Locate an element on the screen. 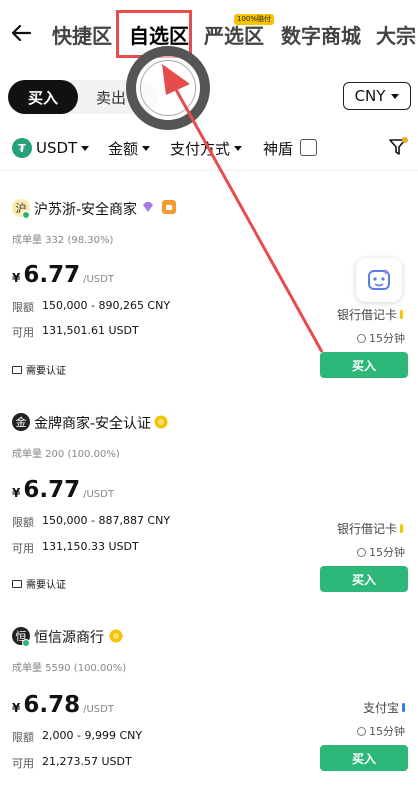  available-value: 131,501.61 USDT is located at coordinates (90, 330).